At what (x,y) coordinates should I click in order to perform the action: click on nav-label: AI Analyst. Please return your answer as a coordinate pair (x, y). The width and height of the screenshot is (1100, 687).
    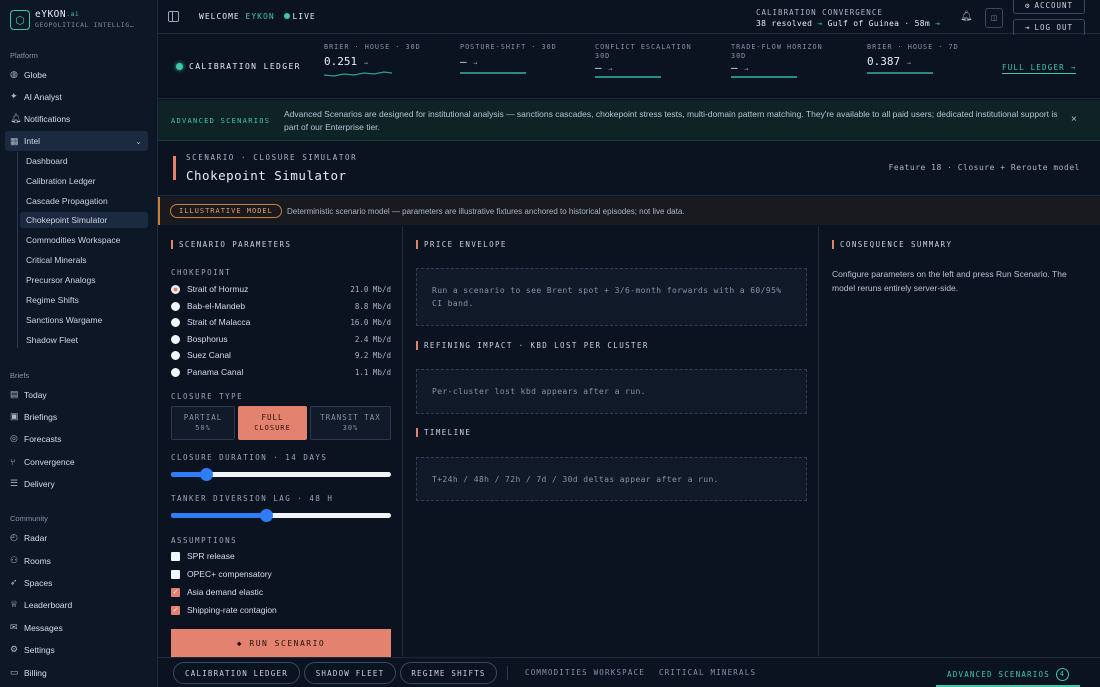
    Looking at the image, I should click on (43, 96).